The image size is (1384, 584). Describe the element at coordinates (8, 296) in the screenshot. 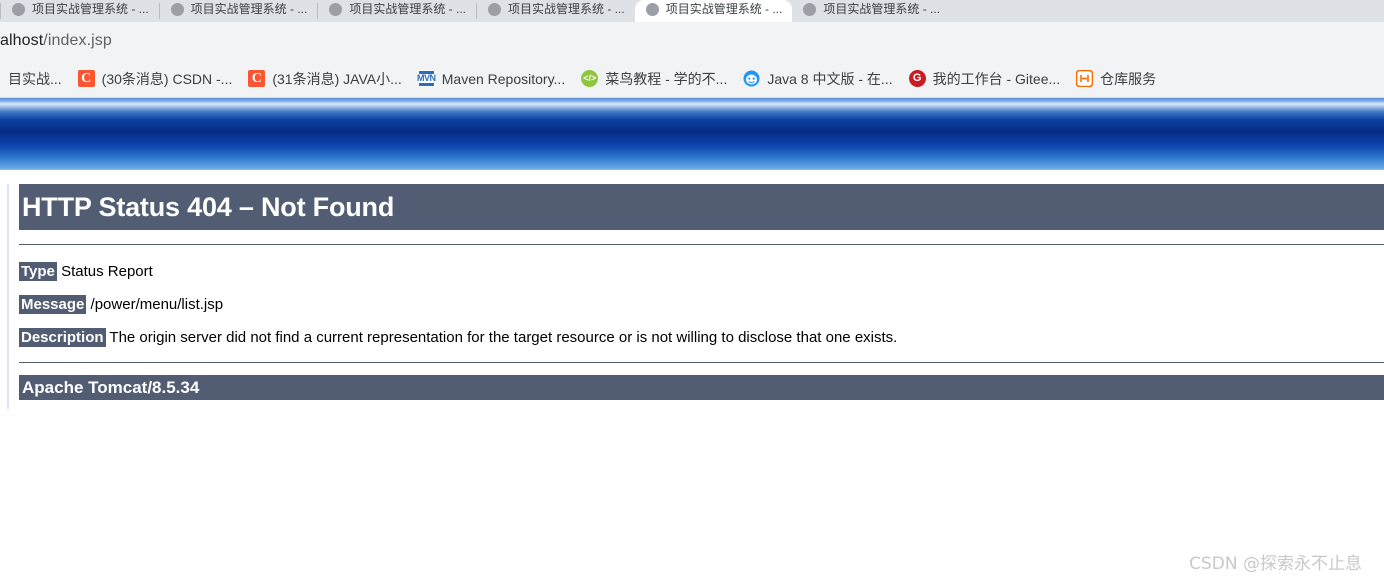

I see `page-left-border` at that location.